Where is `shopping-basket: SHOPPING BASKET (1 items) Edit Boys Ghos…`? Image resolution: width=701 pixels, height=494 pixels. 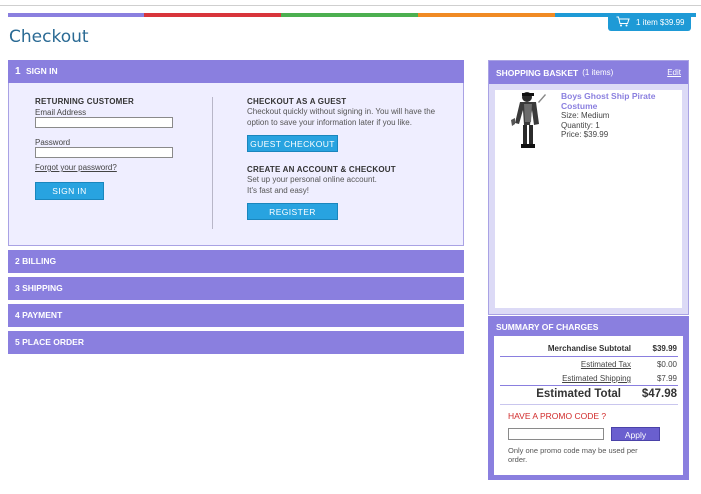 shopping-basket: SHOPPING BASKET (1 items) Edit Boys Ghos… is located at coordinates (588, 187).